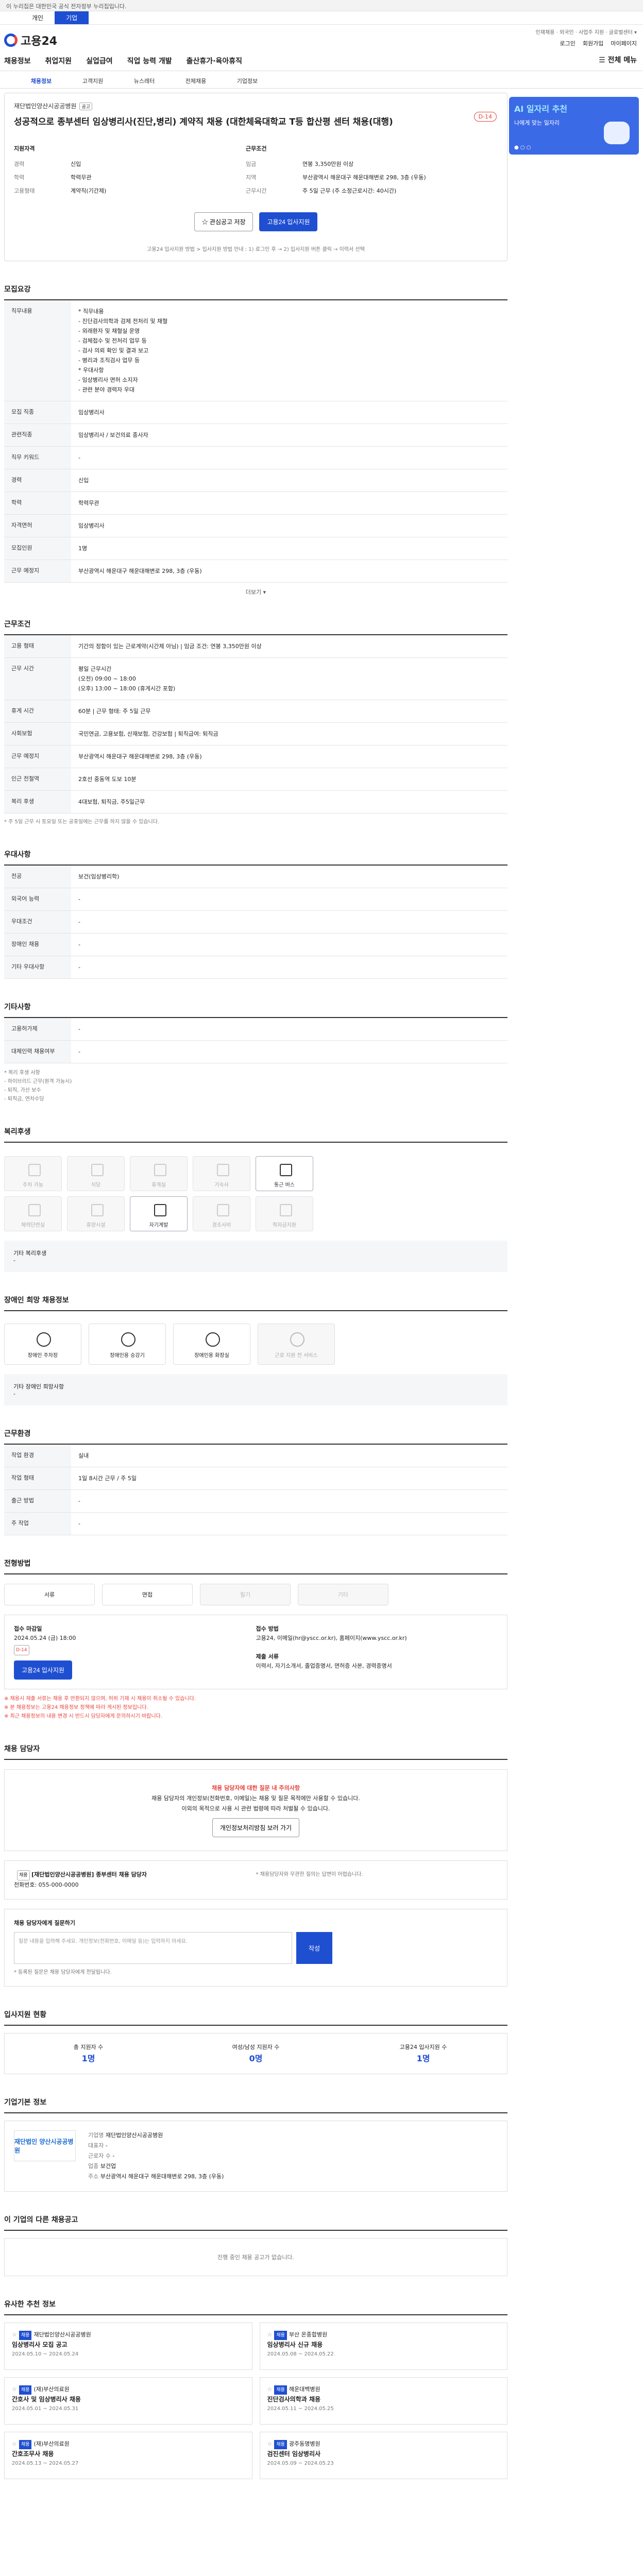  Describe the element at coordinates (121, 61) in the screenshot. I see `main-nav: 채용정보 취업지원 실업급여 직업 능력 개발 출산휴가·육아휴직` at that location.